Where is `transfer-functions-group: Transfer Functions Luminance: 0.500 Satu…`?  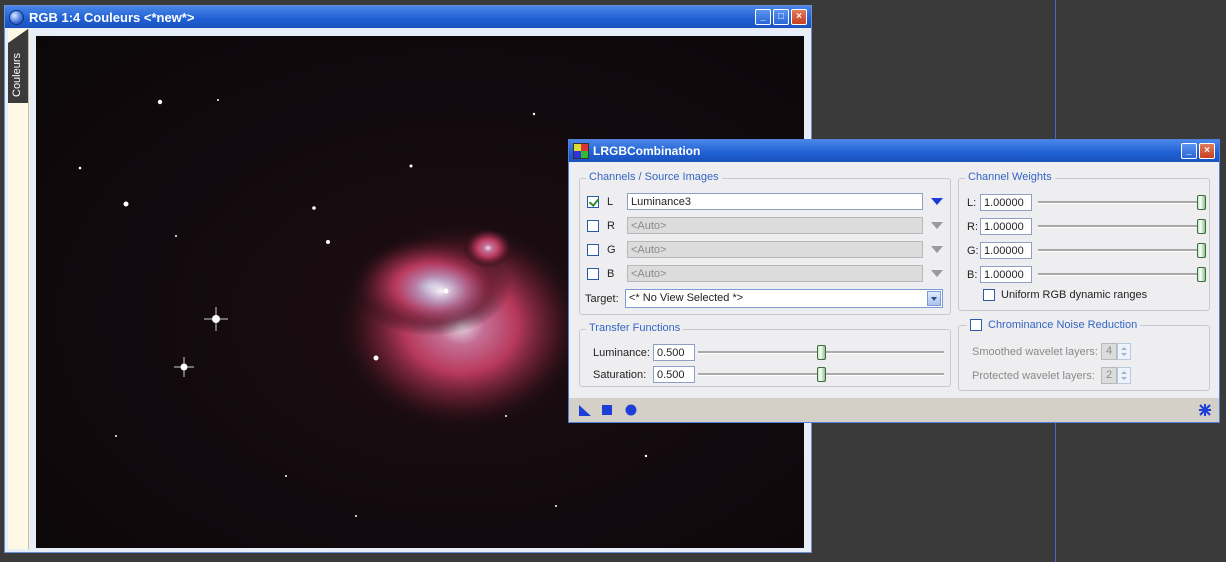
transfer-functions-group: Transfer Functions Luminance: 0.500 Satu… is located at coordinates (765, 354).